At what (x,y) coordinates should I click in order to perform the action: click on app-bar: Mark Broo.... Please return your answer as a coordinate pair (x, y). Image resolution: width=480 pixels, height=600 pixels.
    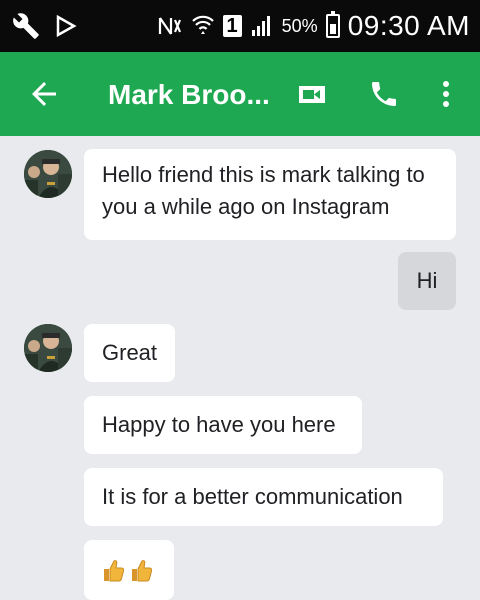
    Looking at the image, I should click on (240, 94).